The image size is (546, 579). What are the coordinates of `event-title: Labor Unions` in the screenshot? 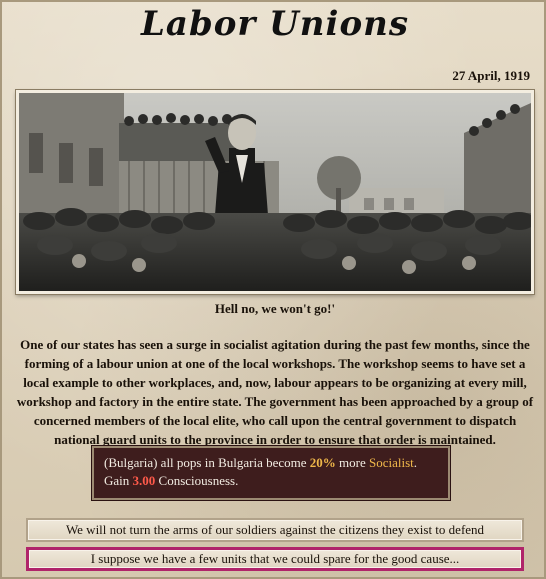 It's located at (275, 24).